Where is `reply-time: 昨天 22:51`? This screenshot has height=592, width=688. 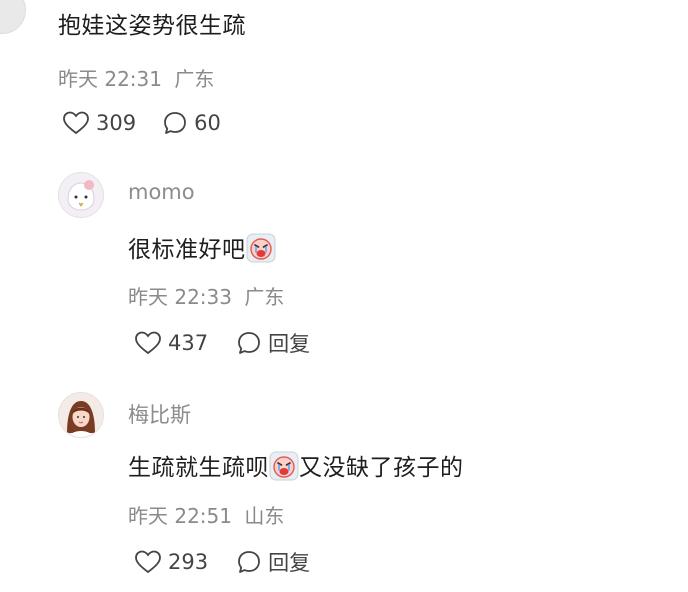
reply-time: 昨天 22:51 is located at coordinates (180, 516).